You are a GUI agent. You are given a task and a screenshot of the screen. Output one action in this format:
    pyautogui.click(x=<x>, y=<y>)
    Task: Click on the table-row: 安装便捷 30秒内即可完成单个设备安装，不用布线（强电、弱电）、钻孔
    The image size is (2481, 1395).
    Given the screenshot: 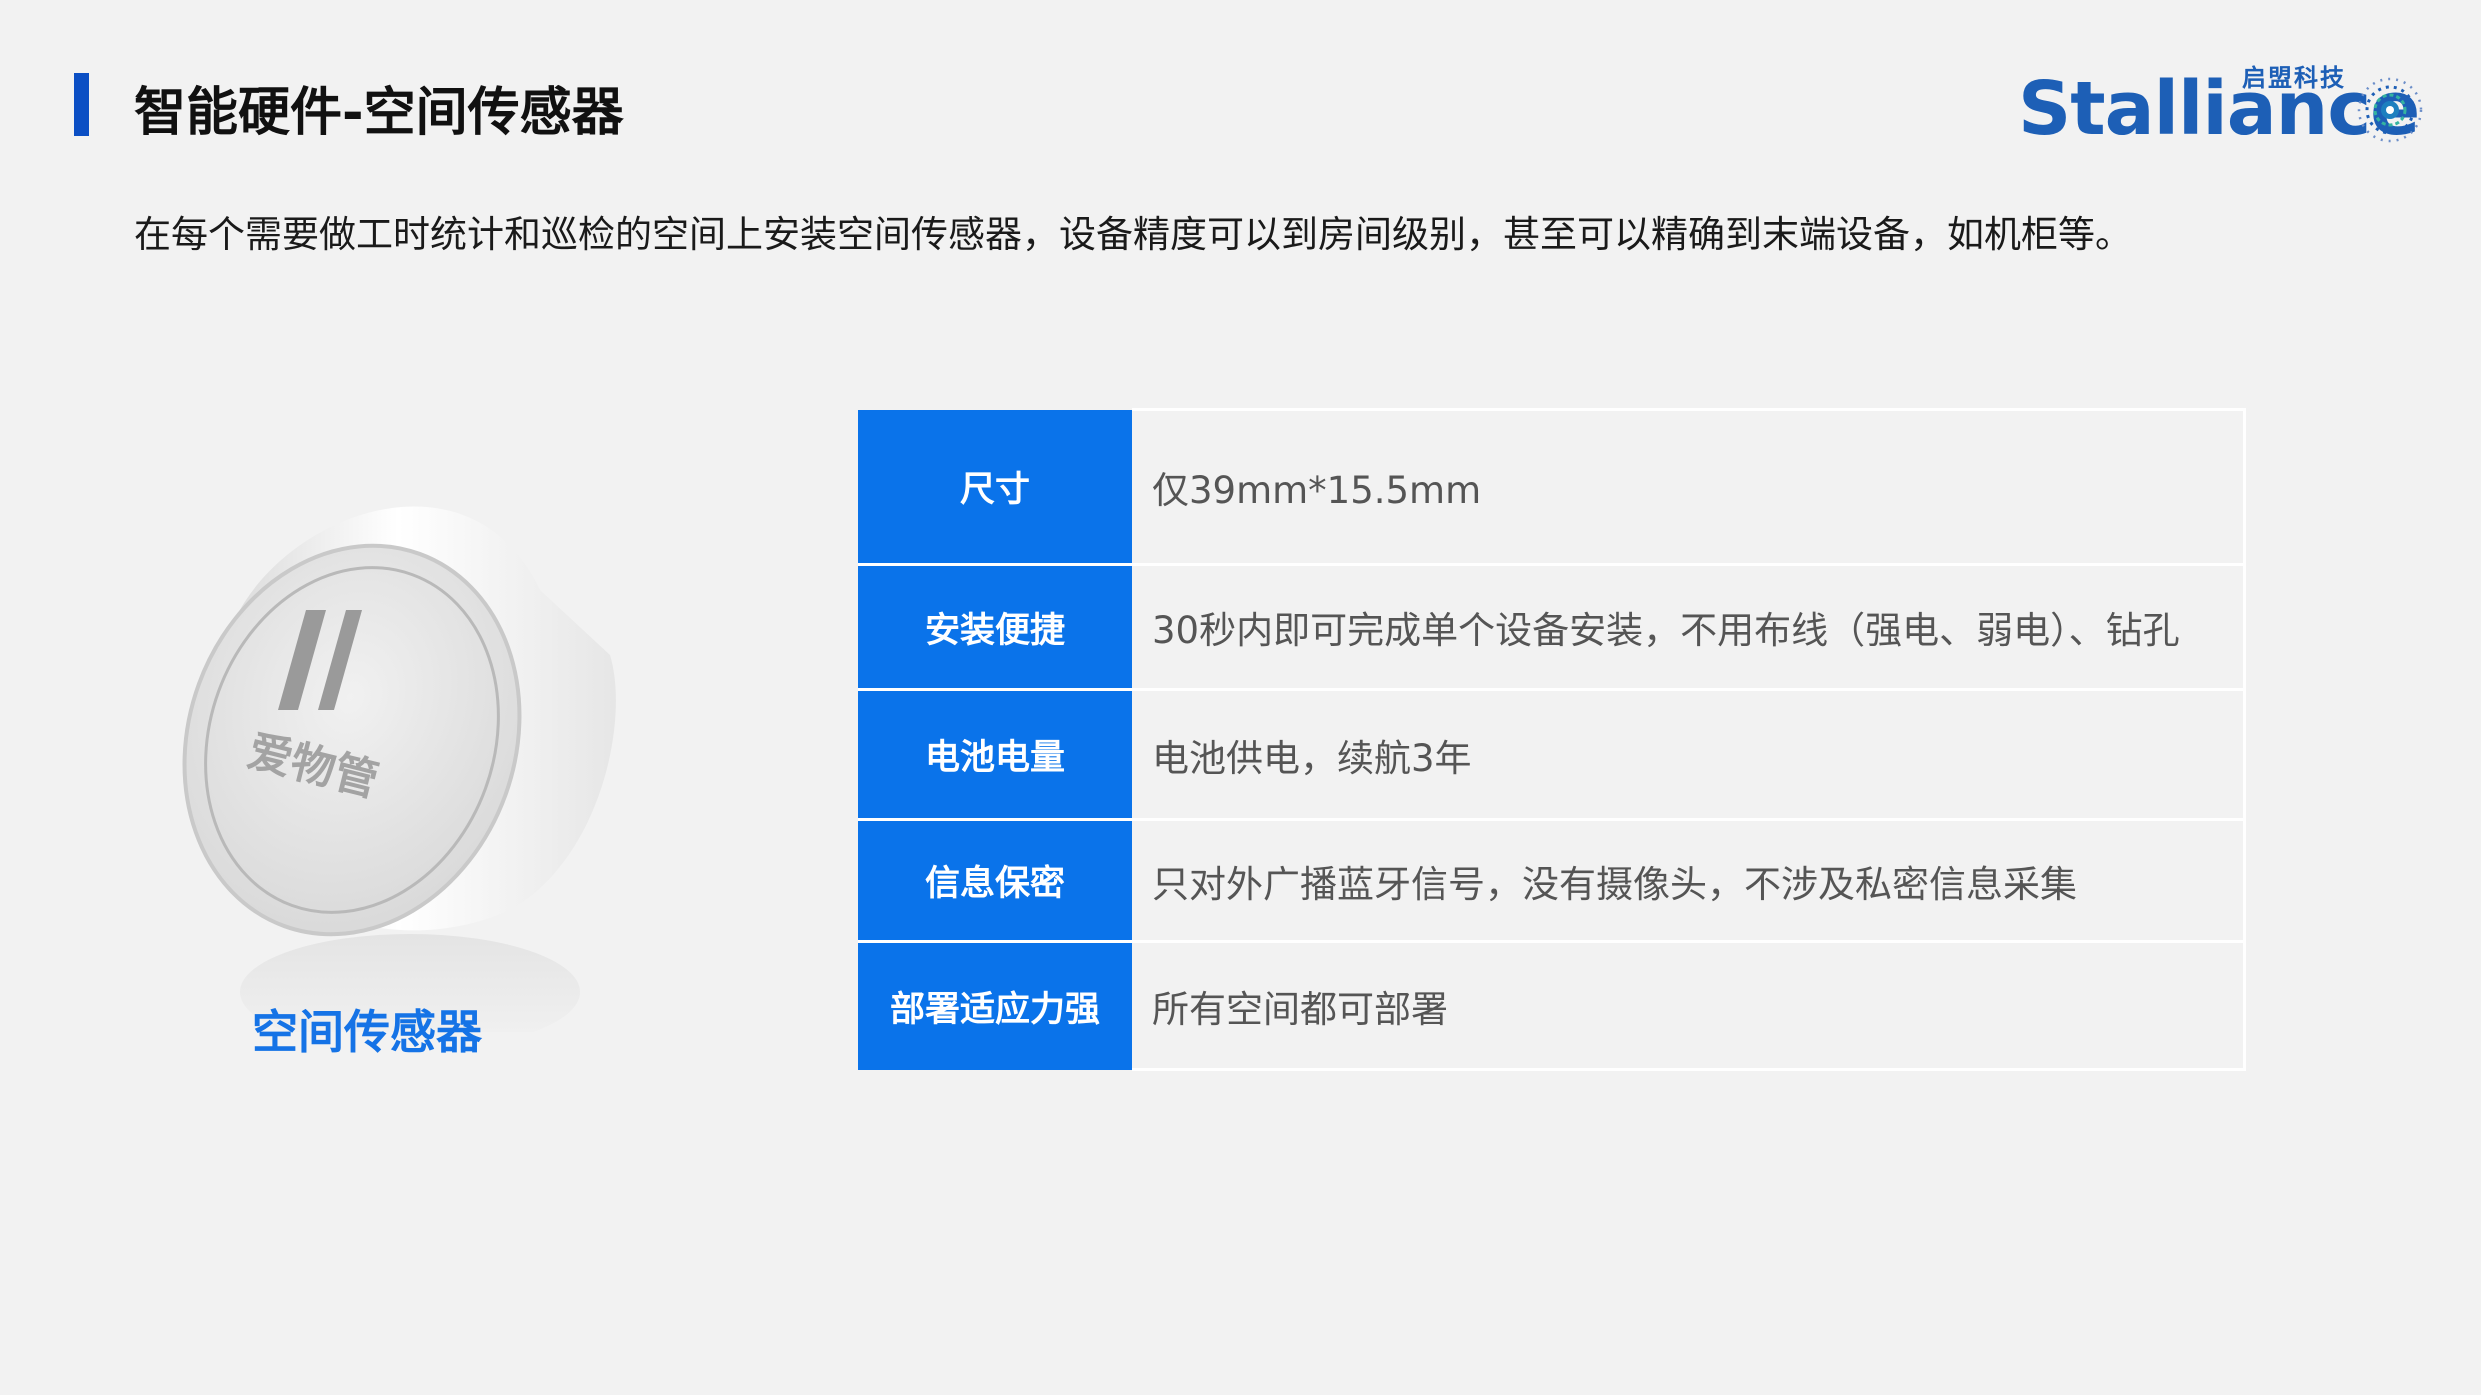 What is the action you would take?
    pyautogui.click(x=1552, y=627)
    